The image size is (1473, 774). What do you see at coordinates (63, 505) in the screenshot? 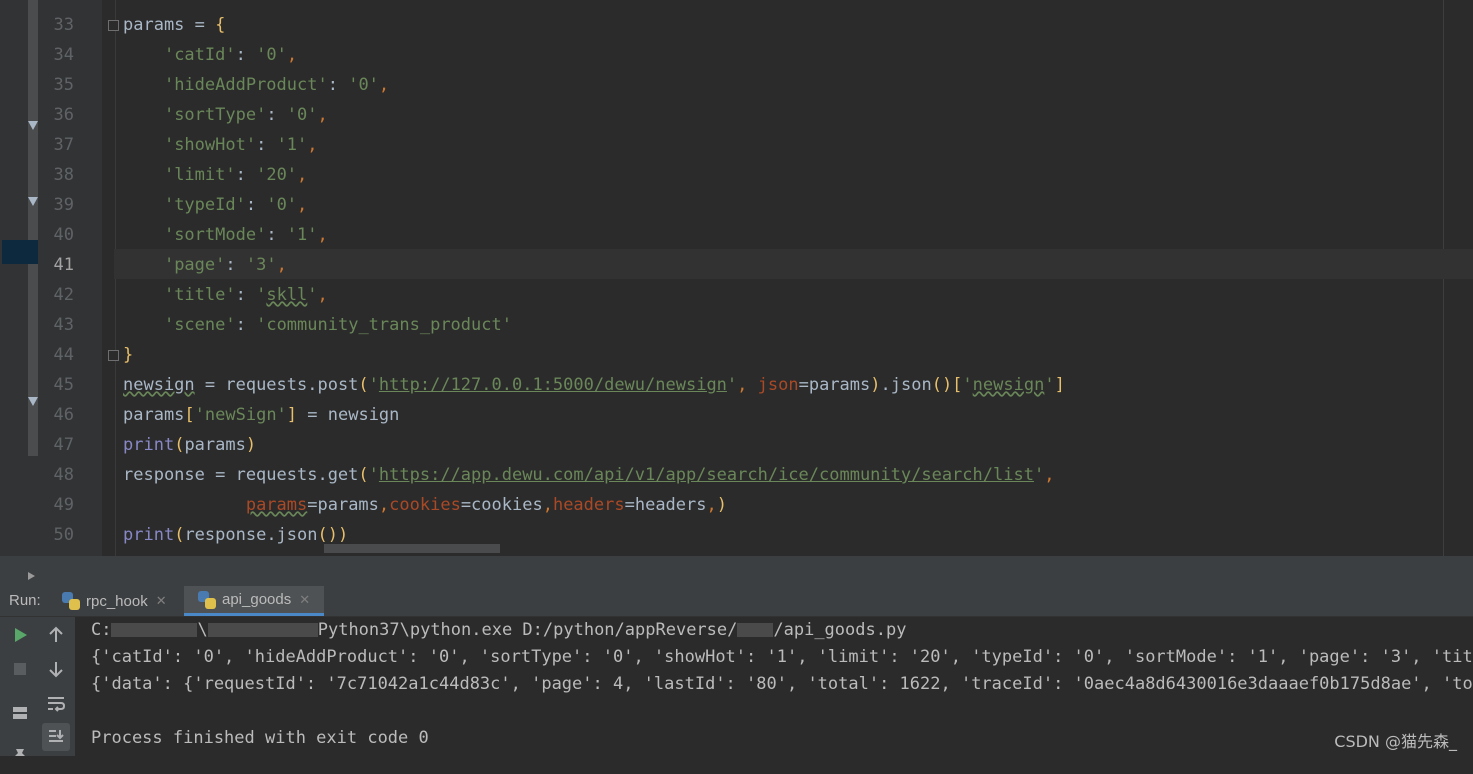
I see `line-number: 49` at bounding box center [63, 505].